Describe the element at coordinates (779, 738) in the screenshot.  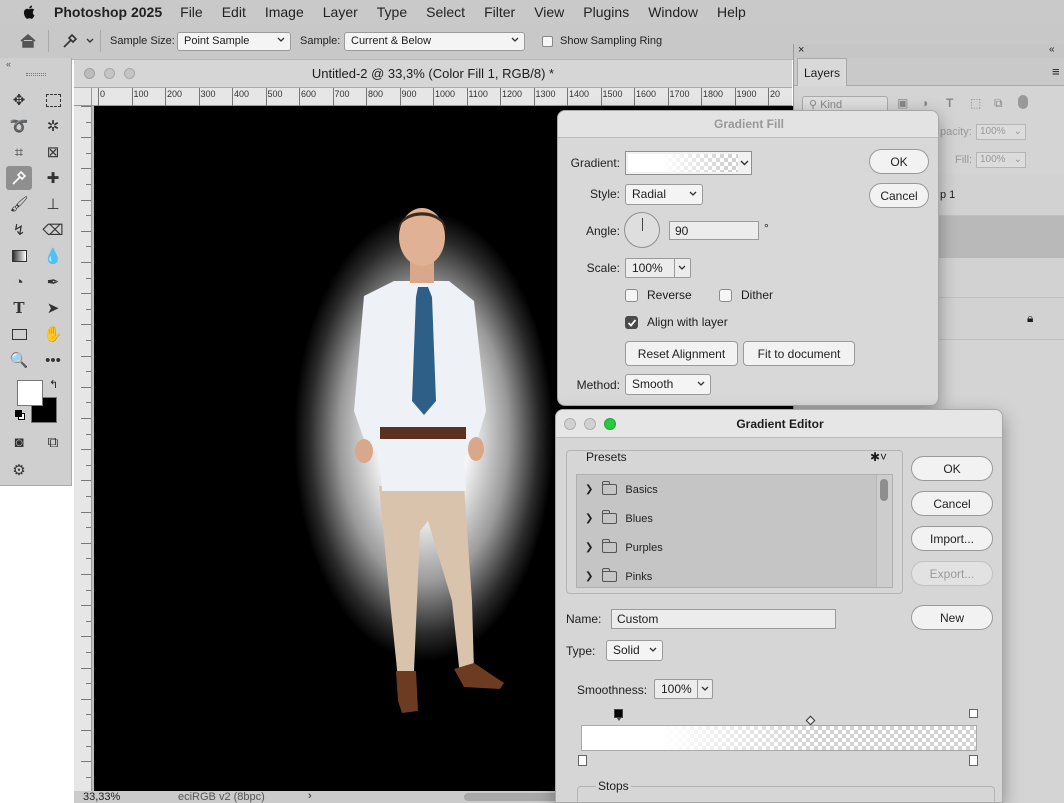
I see `gradient-ramp` at that location.